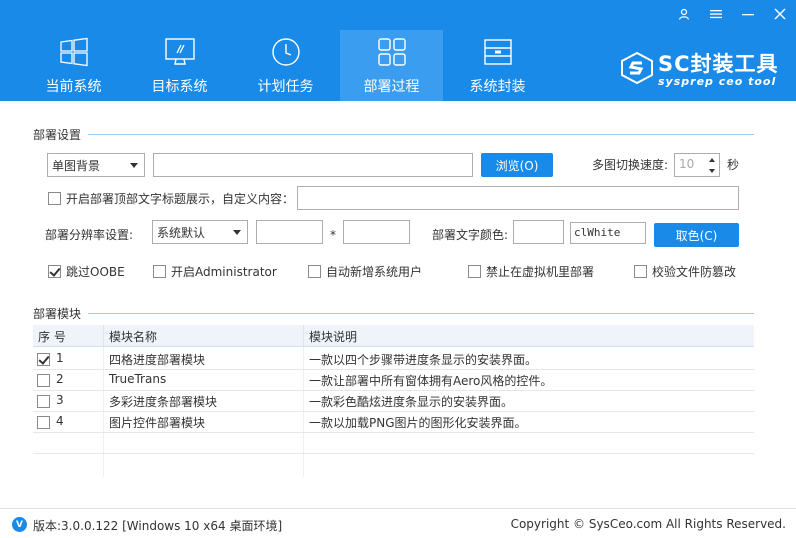 The height and width of the screenshot is (538, 796). I want to click on close-icon, so click(780, 14).